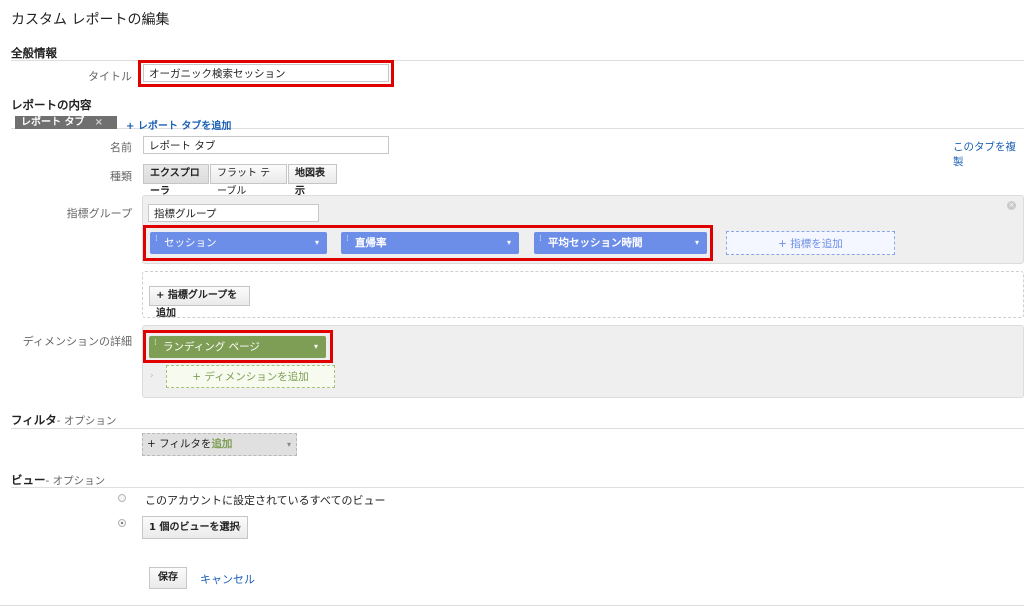 The image size is (1024, 609). What do you see at coordinates (227, 579) in the screenshot?
I see `cancel-link: キャンセル` at bounding box center [227, 579].